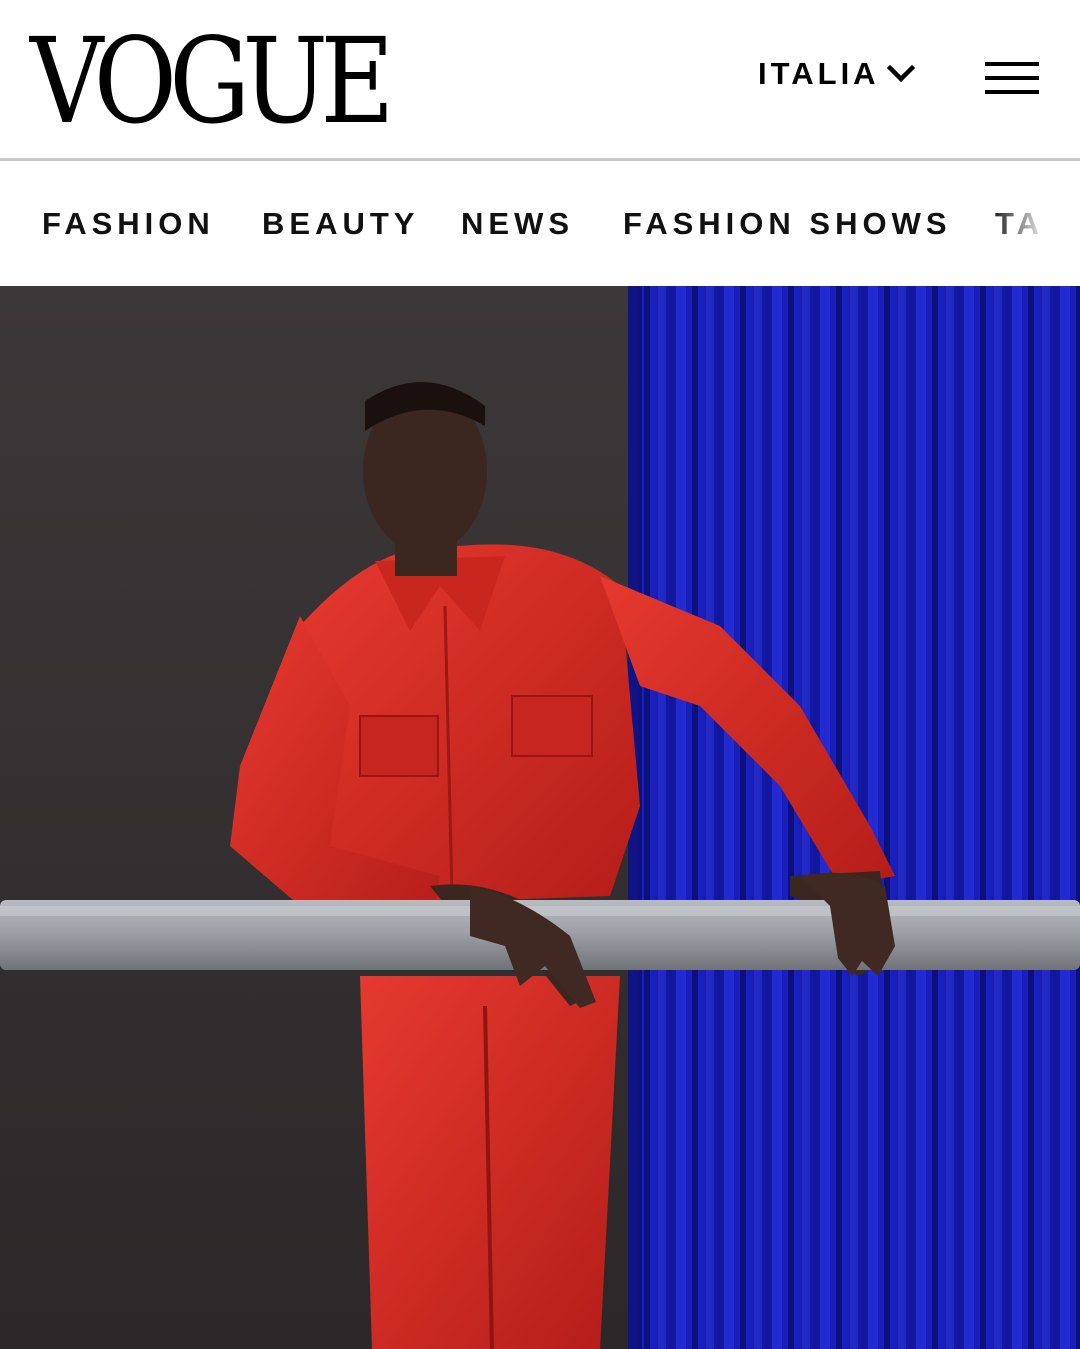  What do you see at coordinates (340, 224) in the screenshot?
I see `nav-item-beauty: BEAUTY` at bounding box center [340, 224].